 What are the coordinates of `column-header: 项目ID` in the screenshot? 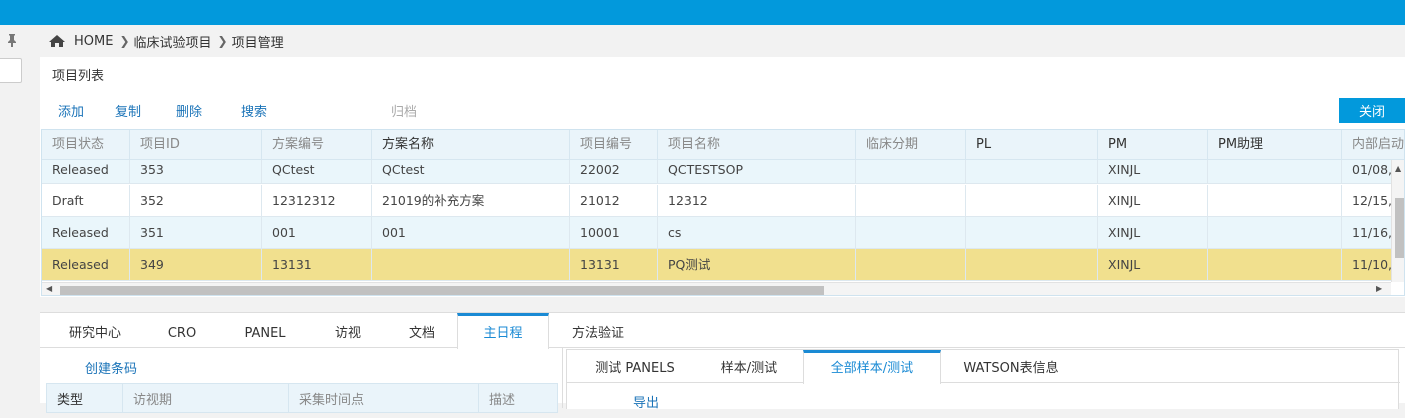 It's located at (196, 145).